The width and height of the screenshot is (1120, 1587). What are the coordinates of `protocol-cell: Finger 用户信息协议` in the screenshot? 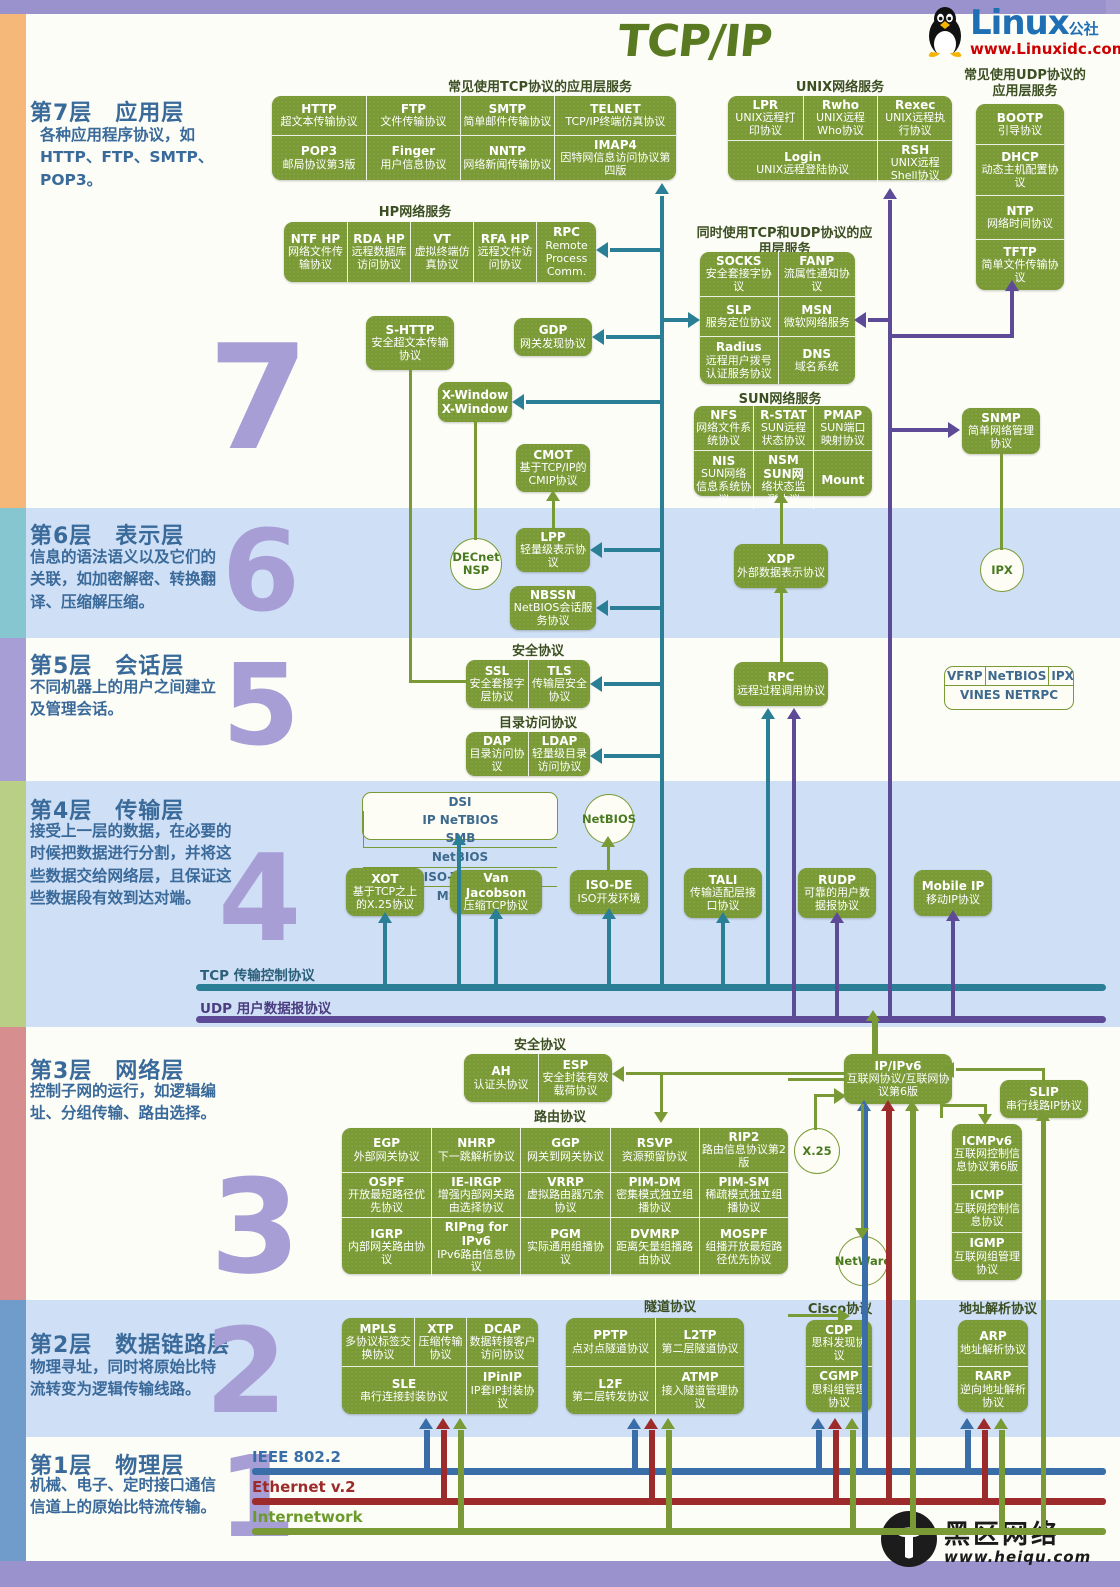 It's located at (412, 157).